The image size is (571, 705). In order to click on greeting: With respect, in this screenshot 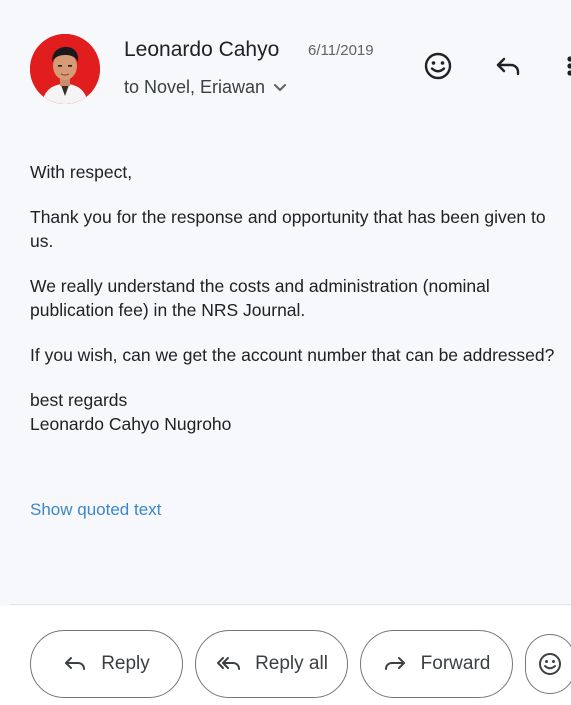, I will do `click(81, 172)`.